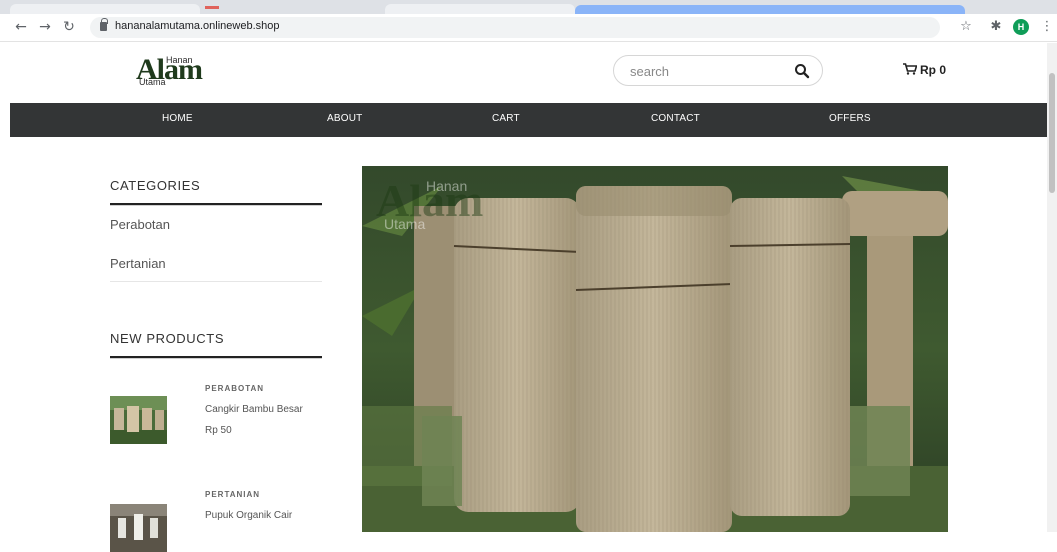  Describe the element at coordinates (996, 27) in the screenshot. I see `extensions-puzzle-icon: ✱` at that location.